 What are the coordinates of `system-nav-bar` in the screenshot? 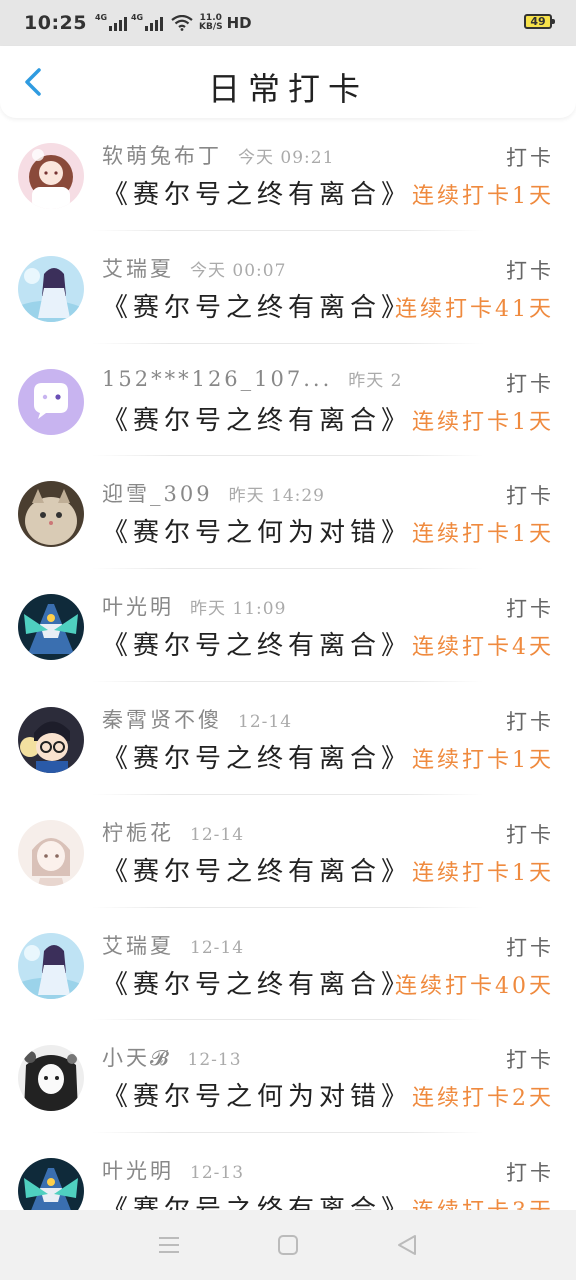 It's located at (288, 1245).